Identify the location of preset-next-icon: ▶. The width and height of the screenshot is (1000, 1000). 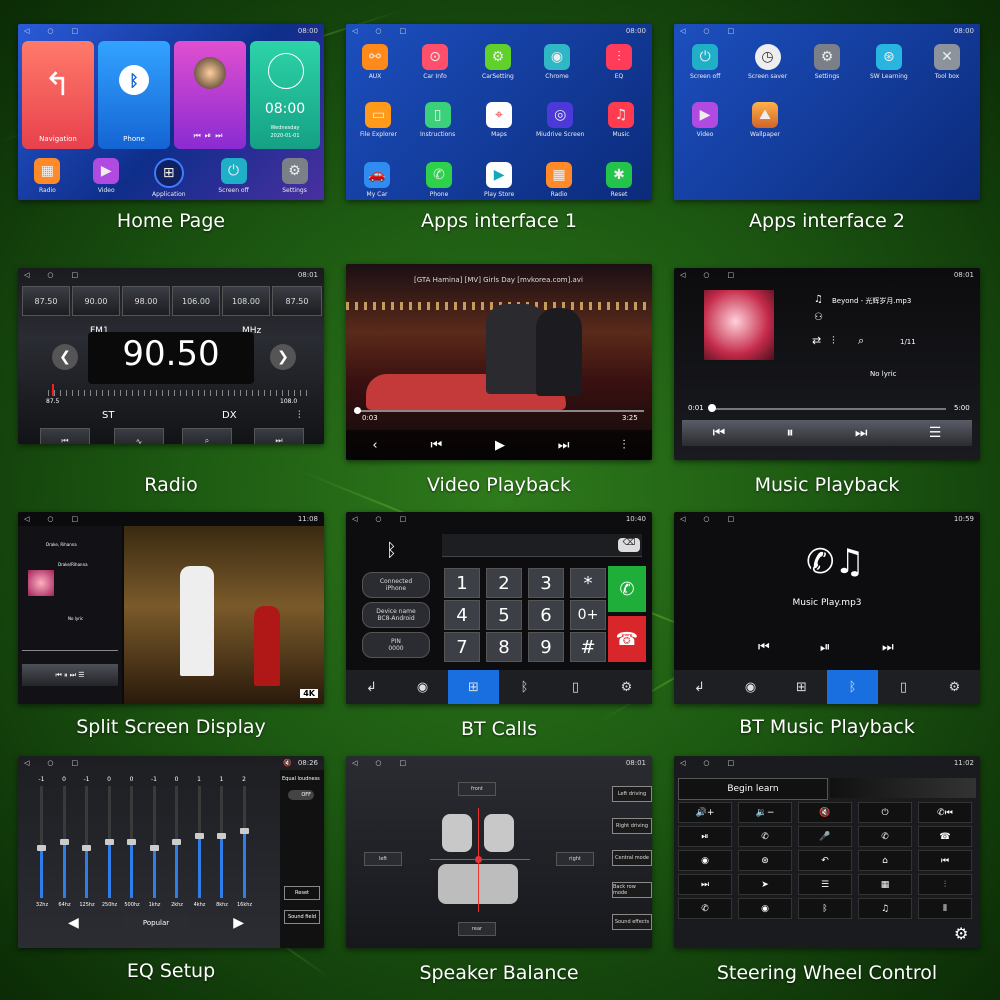
(238, 923).